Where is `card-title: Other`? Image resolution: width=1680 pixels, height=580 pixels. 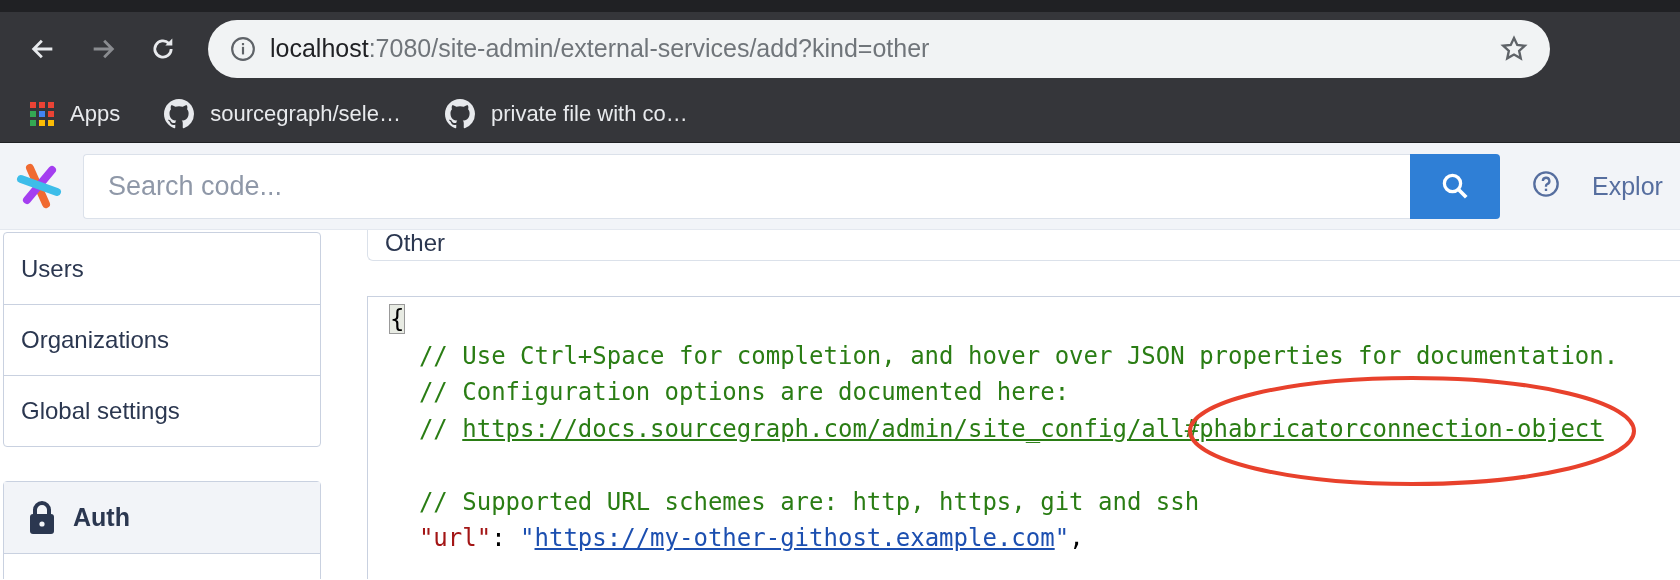 card-title: Other is located at coordinates (415, 243).